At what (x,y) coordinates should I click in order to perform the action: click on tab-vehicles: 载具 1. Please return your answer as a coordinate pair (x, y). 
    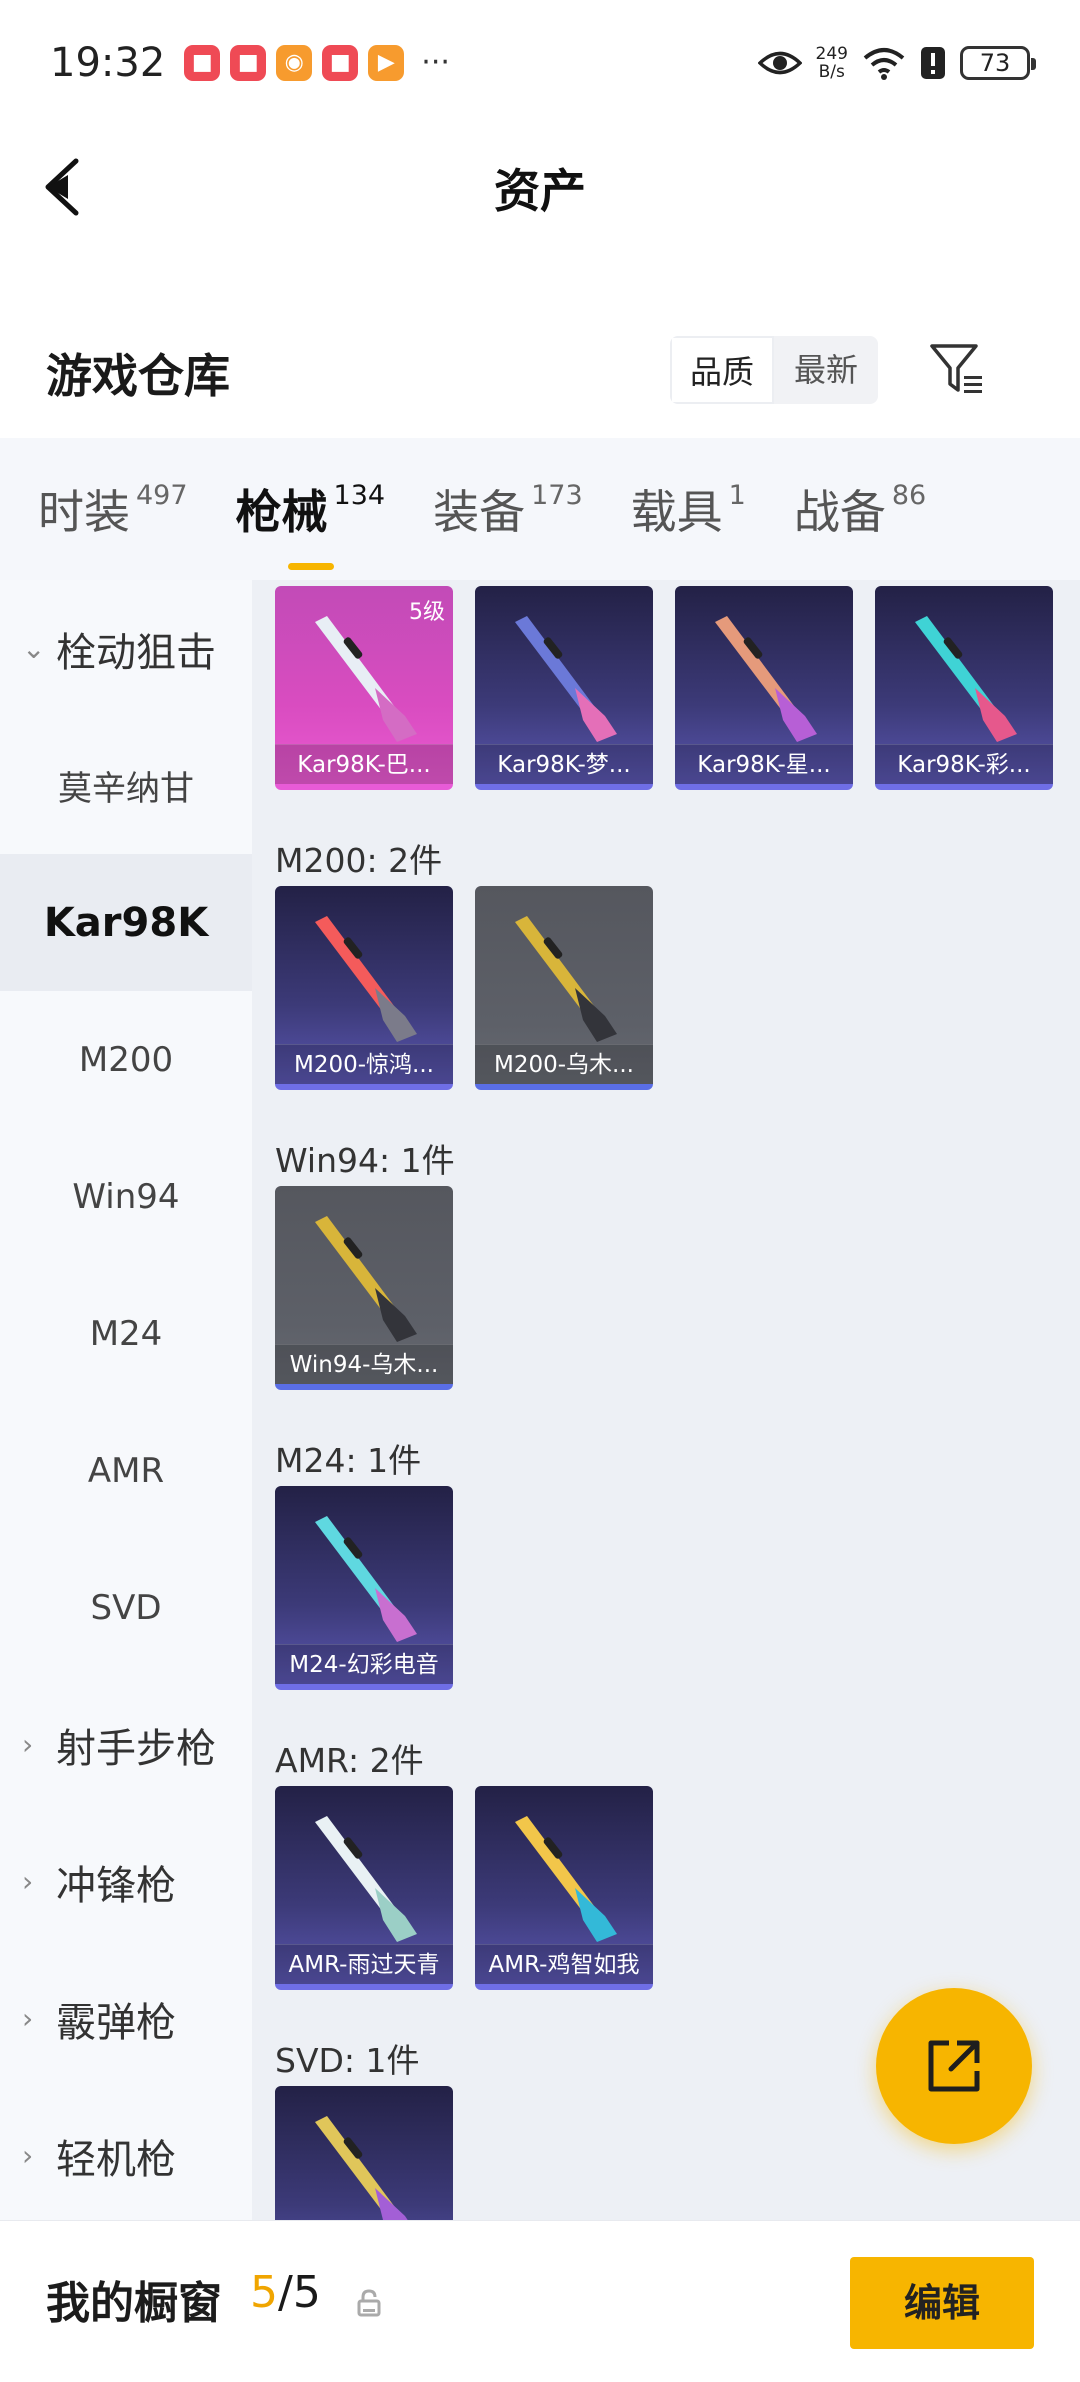
    Looking at the image, I should click on (688, 509).